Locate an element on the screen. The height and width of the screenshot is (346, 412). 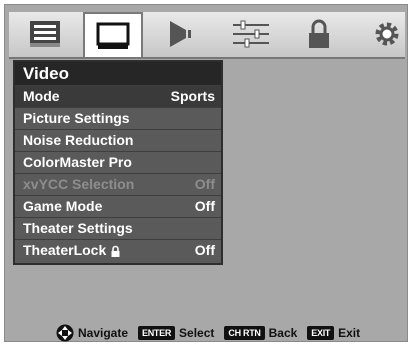
tab-video is located at coordinates (113, 34).